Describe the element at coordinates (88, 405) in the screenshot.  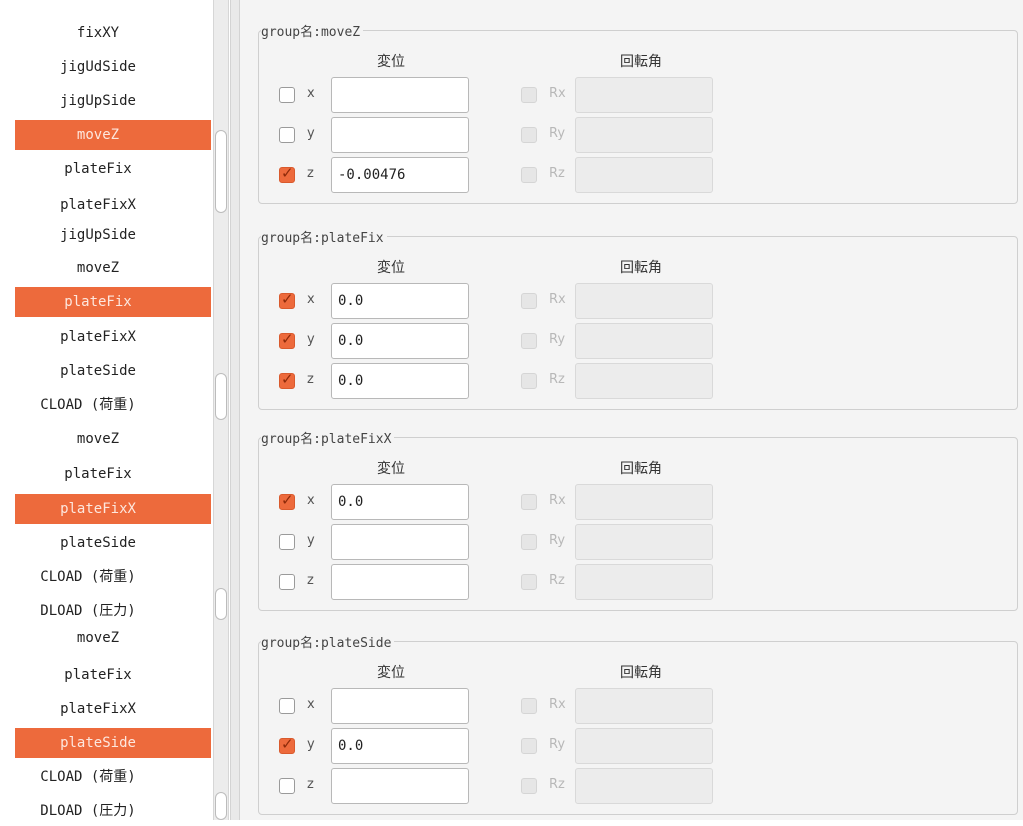
I see `tree-item-label: CLOAD (荷重)` at that location.